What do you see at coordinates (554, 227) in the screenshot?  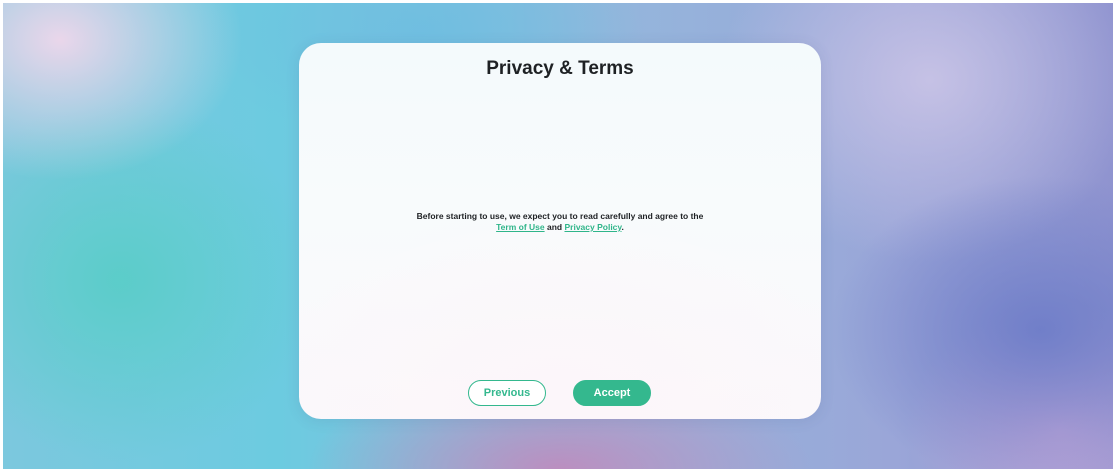 I see `agreement-conjunction: and` at bounding box center [554, 227].